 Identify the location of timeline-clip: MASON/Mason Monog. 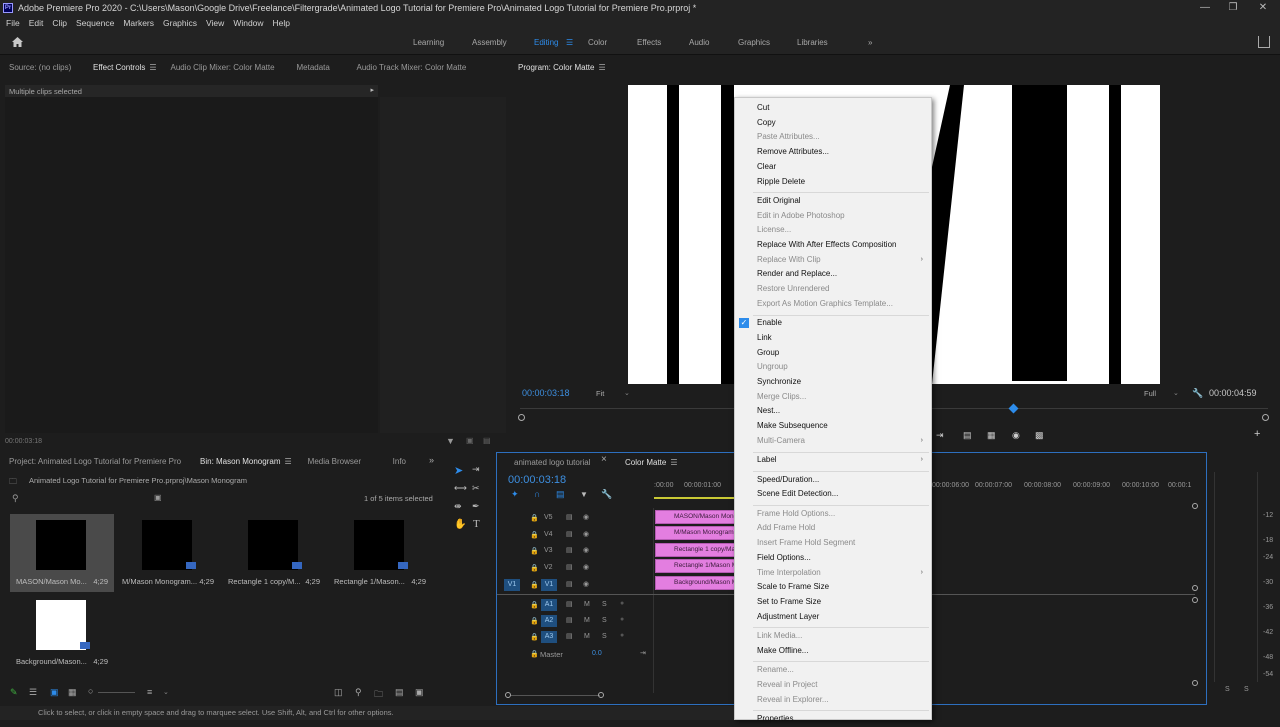
(695, 517).